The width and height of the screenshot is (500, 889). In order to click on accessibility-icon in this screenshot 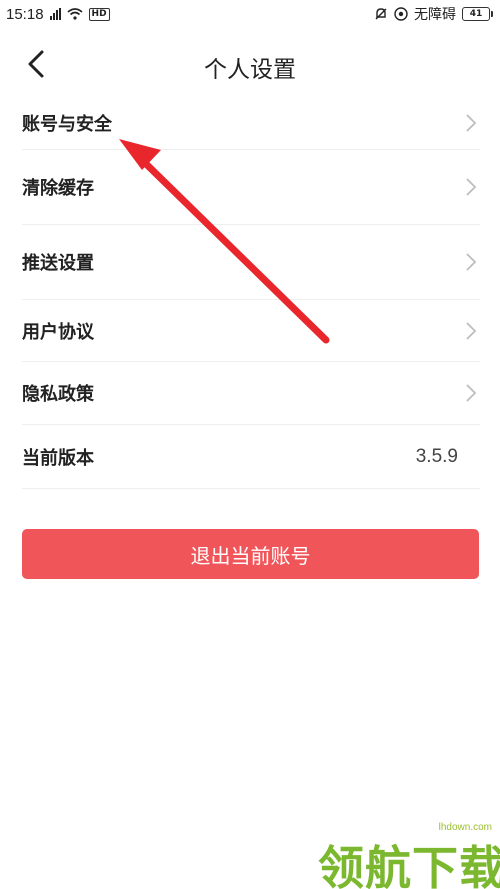, I will do `click(401, 14)`.